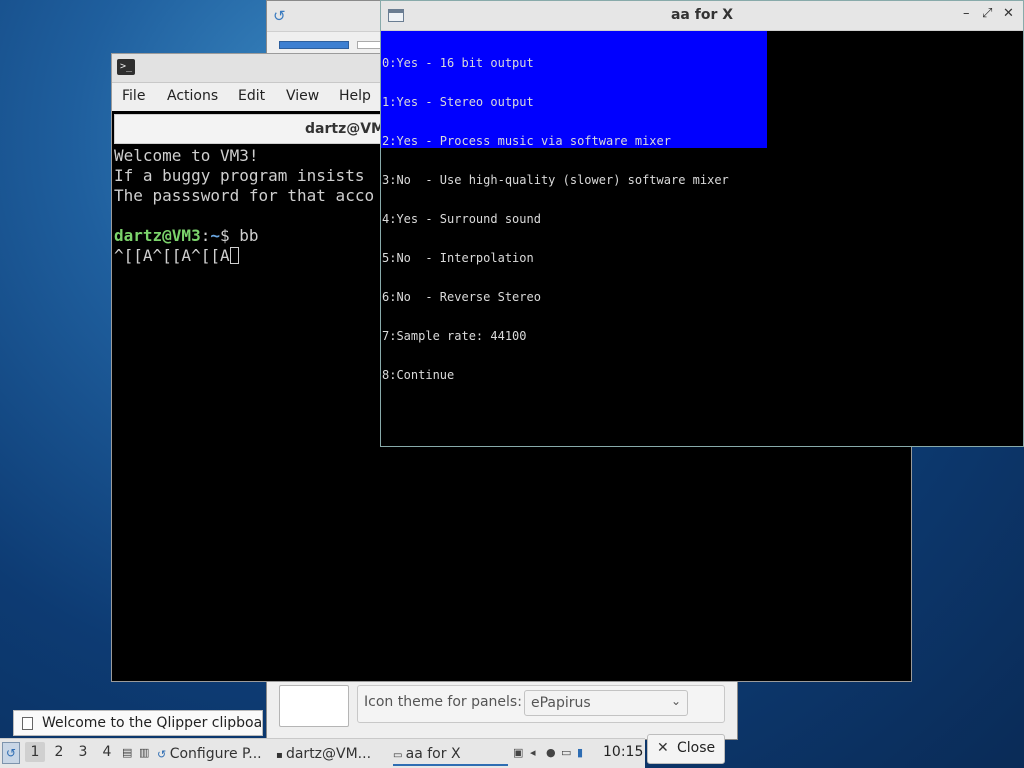  What do you see at coordinates (987, 13) in the screenshot?
I see `maximize-icon: ⤢` at bounding box center [987, 13].